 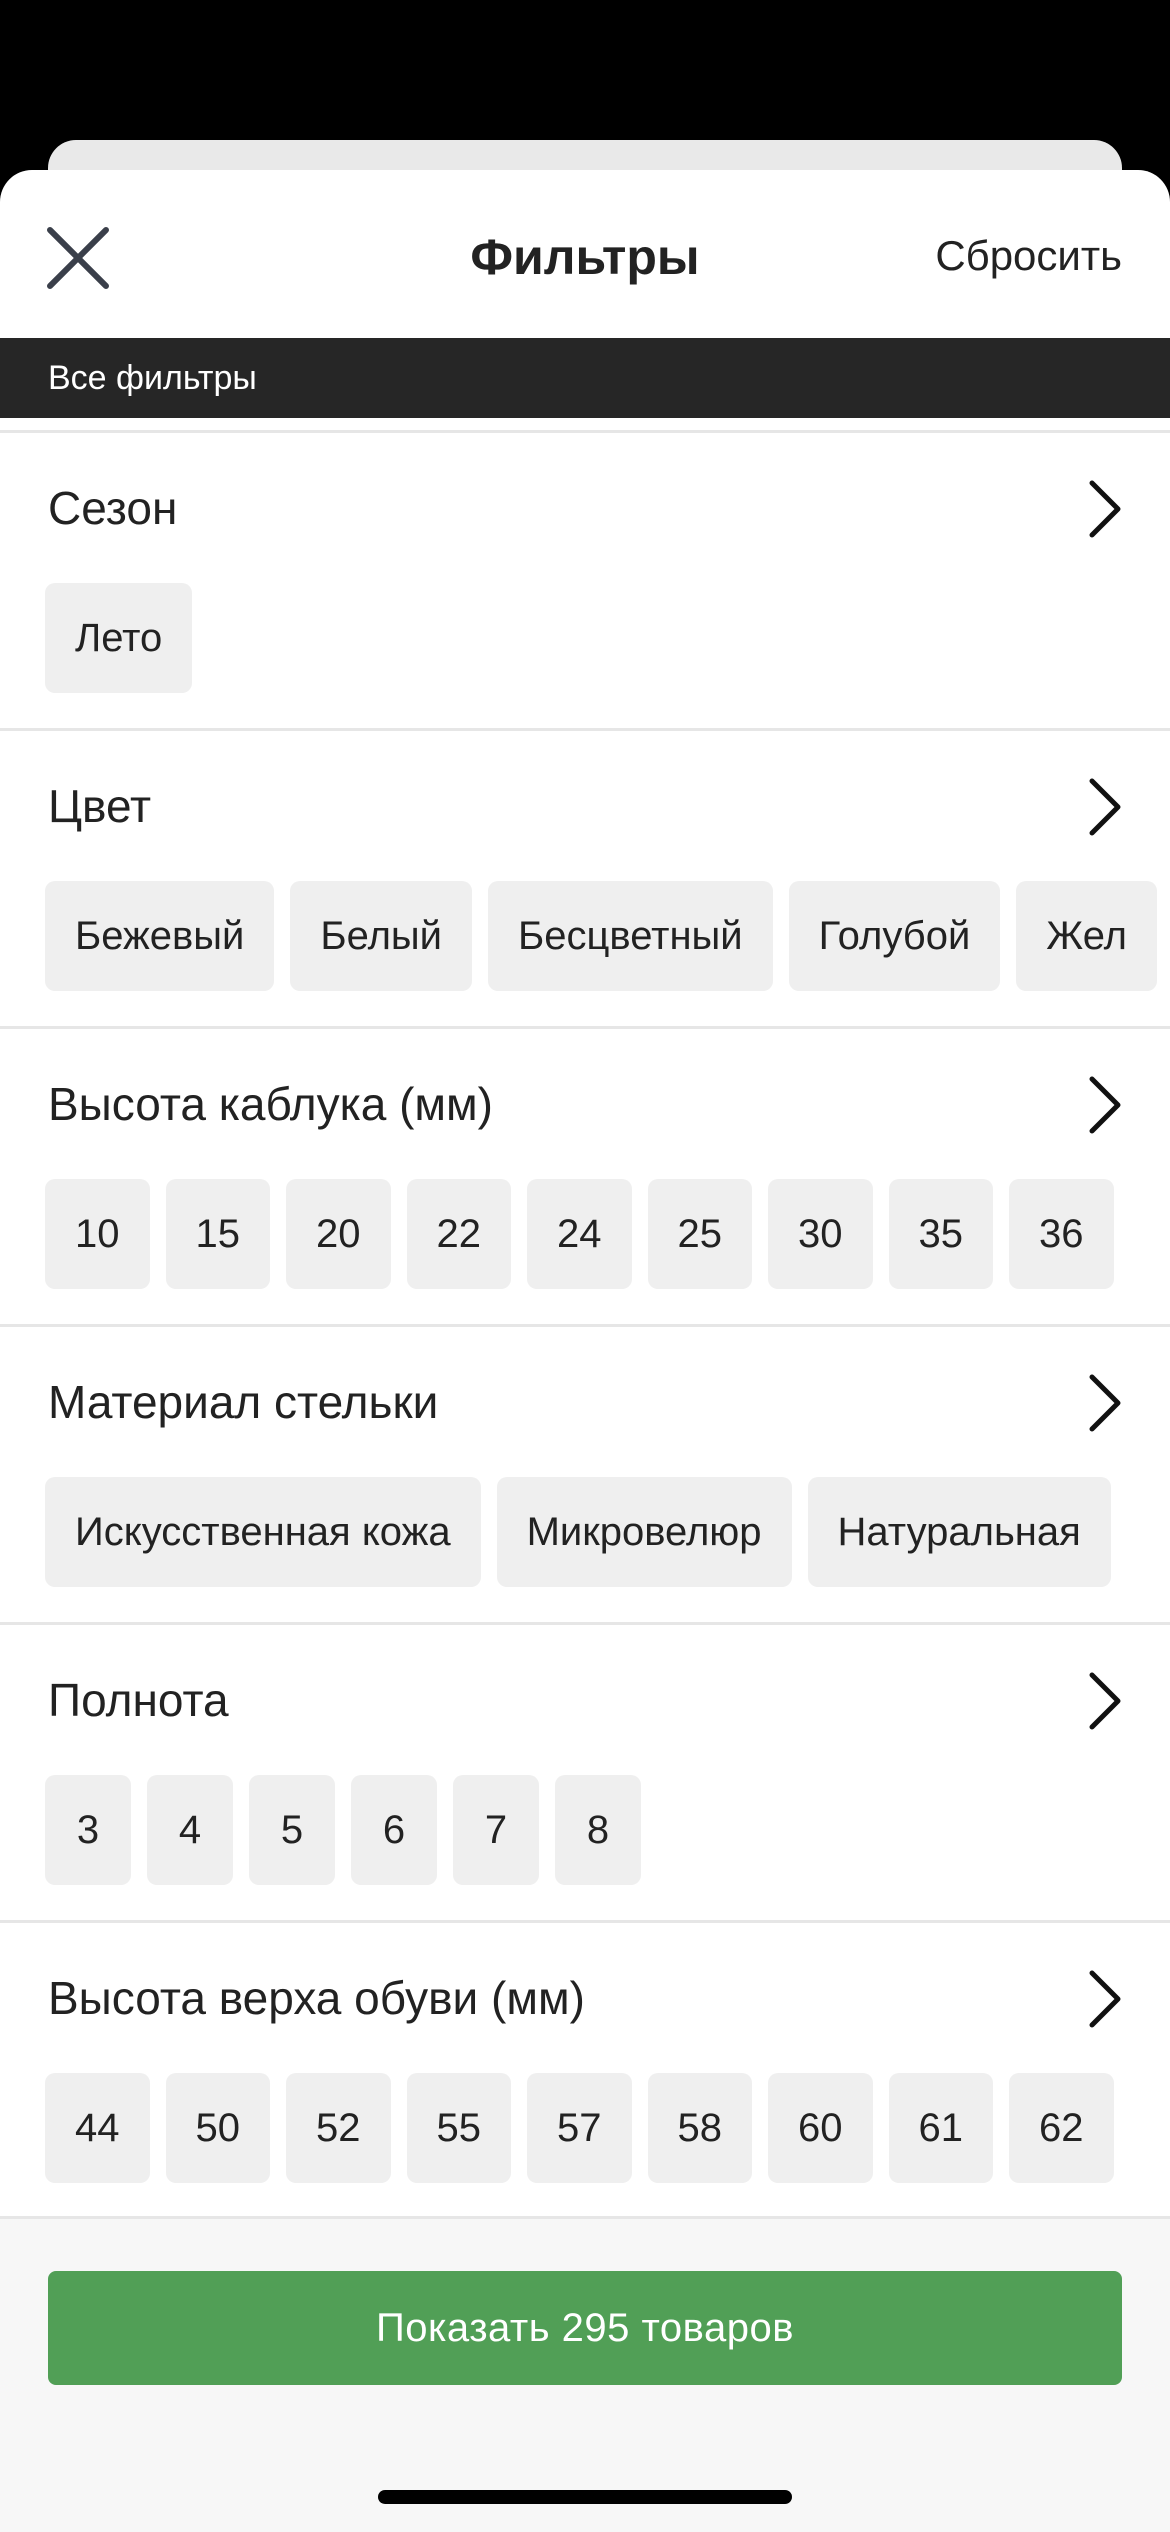 What do you see at coordinates (292, 1830) in the screenshot?
I see `filter-chip: 5` at bounding box center [292, 1830].